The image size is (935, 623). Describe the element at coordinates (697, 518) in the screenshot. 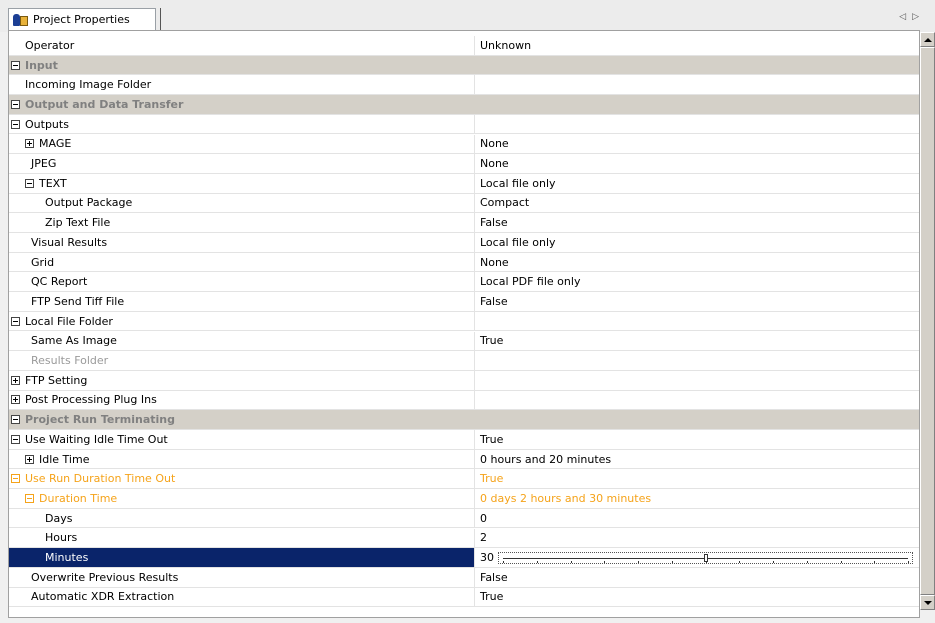

I see `property-value-cell: 0` at that location.